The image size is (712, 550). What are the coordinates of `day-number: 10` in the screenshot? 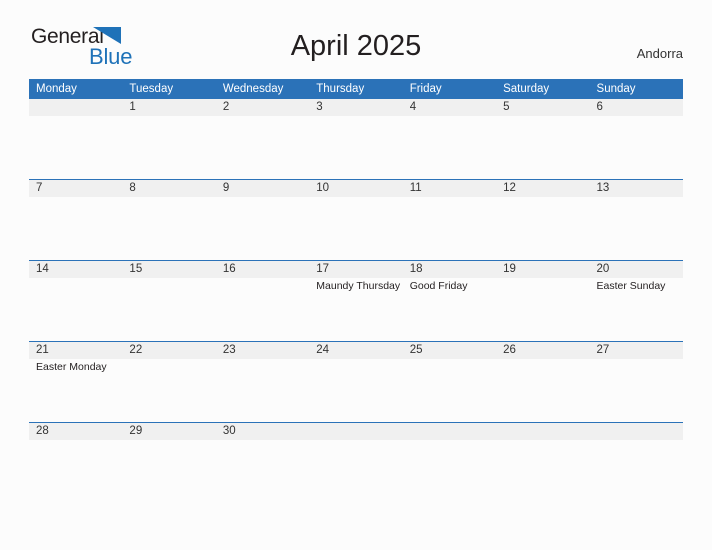 It's located at (356, 188).